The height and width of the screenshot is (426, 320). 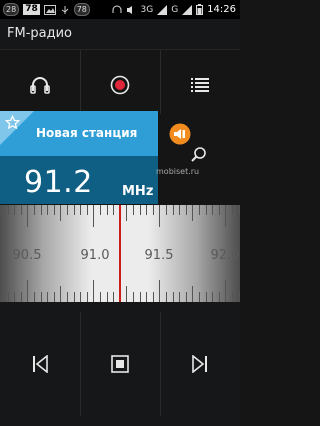 I want to click on headphones-icon, so click(x=40, y=85).